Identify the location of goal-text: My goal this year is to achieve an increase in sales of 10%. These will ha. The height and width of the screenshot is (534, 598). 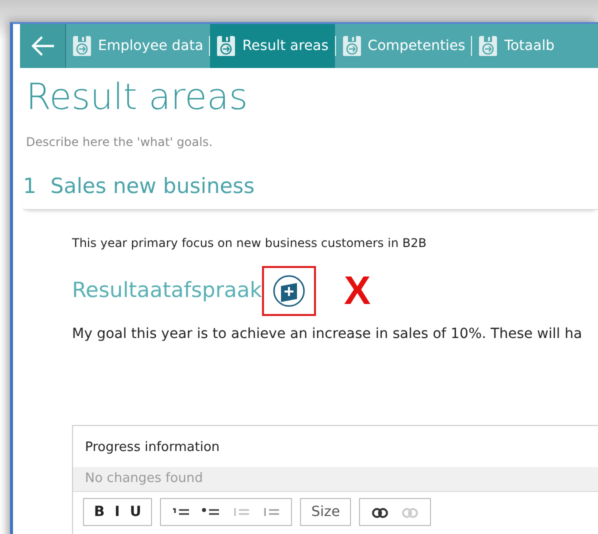
(328, 334).